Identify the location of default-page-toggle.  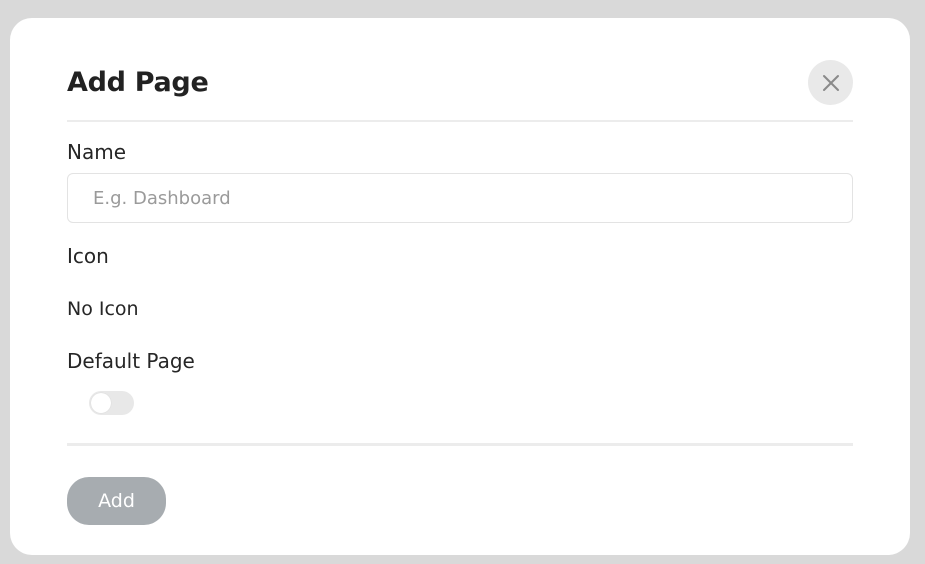
(111, 403).